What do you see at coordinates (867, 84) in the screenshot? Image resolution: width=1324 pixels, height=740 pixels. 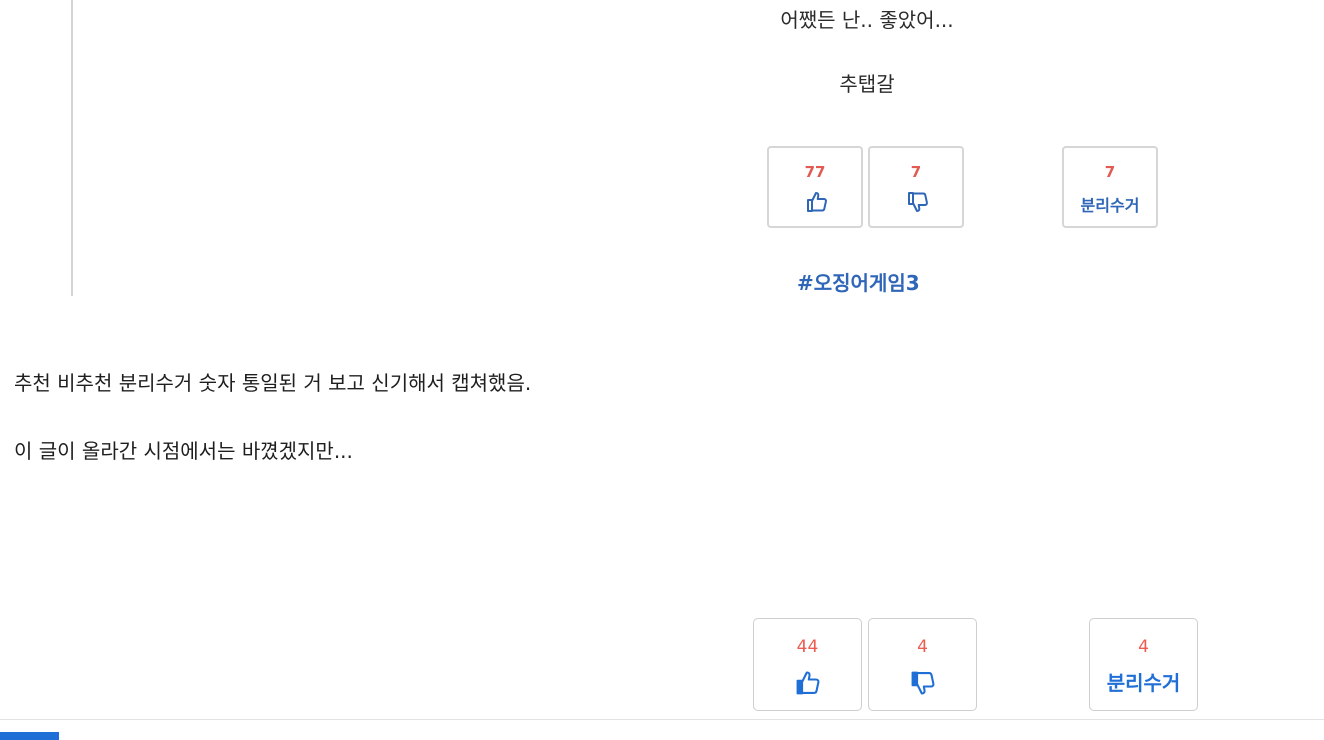 I see `embedded-text-line: 추탭갈` at bounding box center [867, 84].